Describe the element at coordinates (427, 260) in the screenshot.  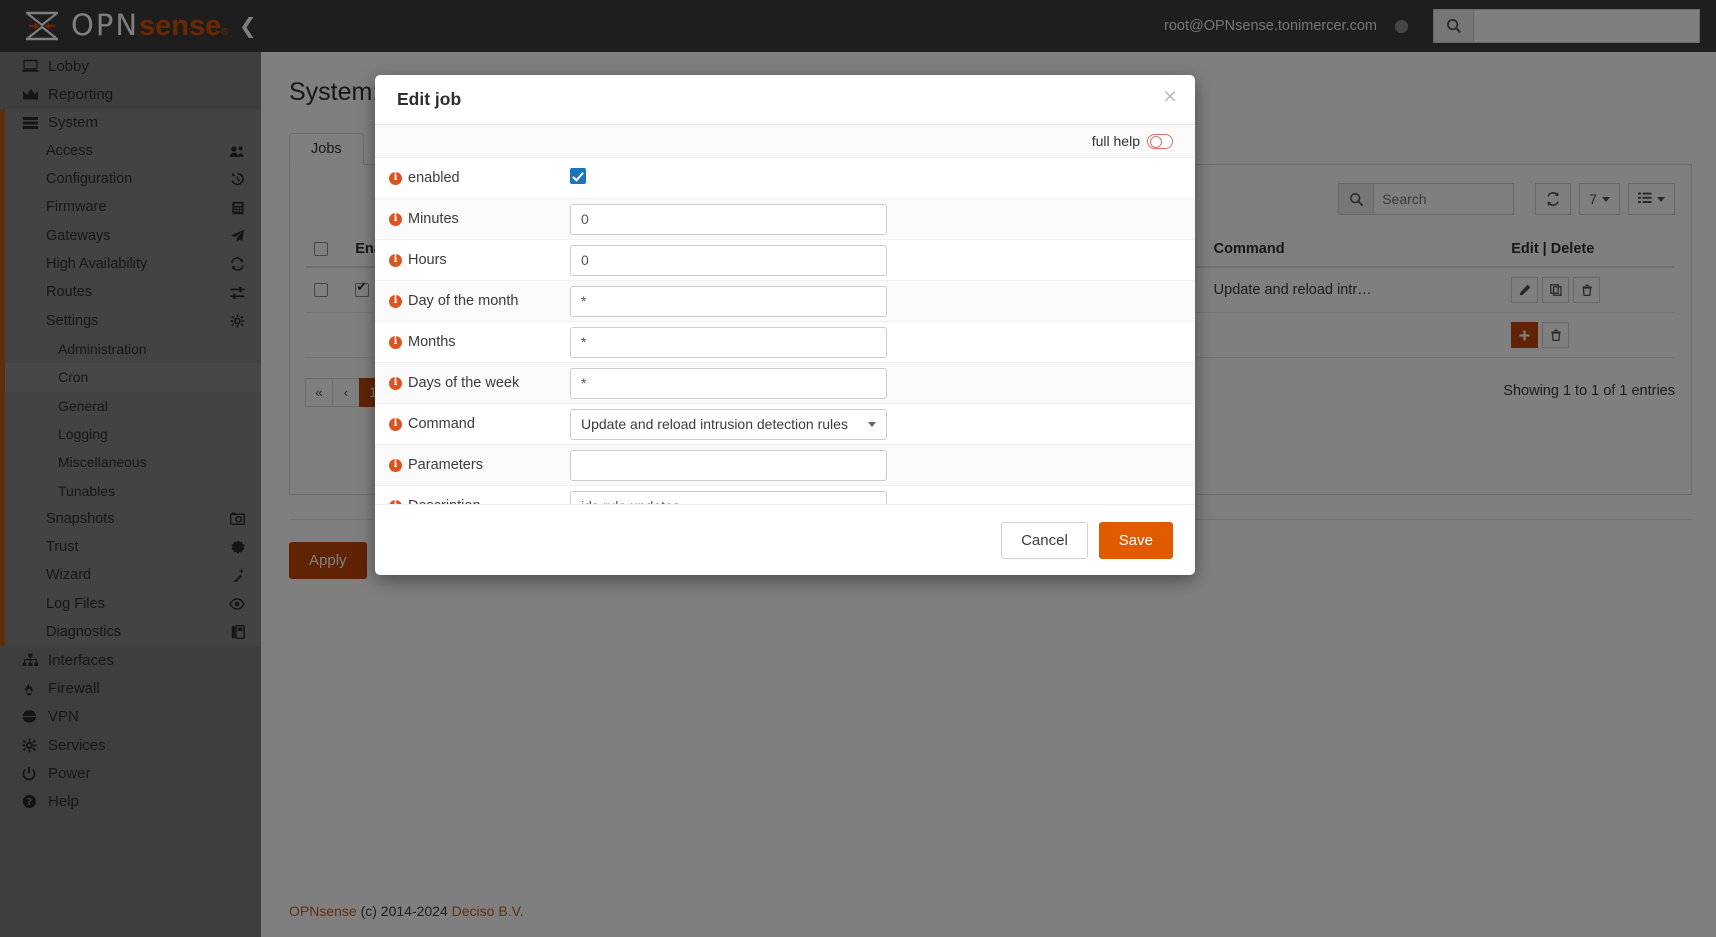
I see `field-label-text: Hours` at that location.